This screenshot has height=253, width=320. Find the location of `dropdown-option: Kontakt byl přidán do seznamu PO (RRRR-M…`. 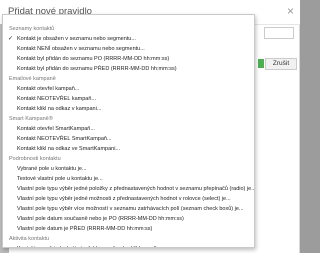

dropdown-option: Kontakt byl přidán do seznamu PO (RRRR-M… is located at coordinates (128, 59).